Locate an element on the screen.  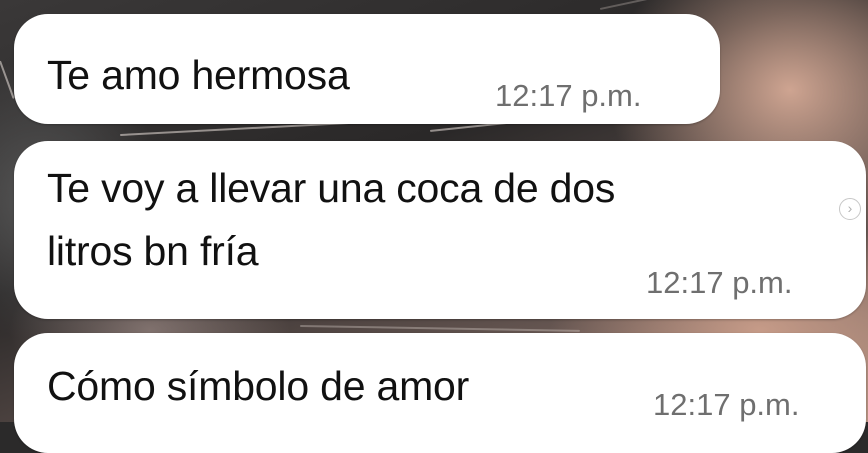
message-text: Te amo hermosa is located at coordinates (198, 75).